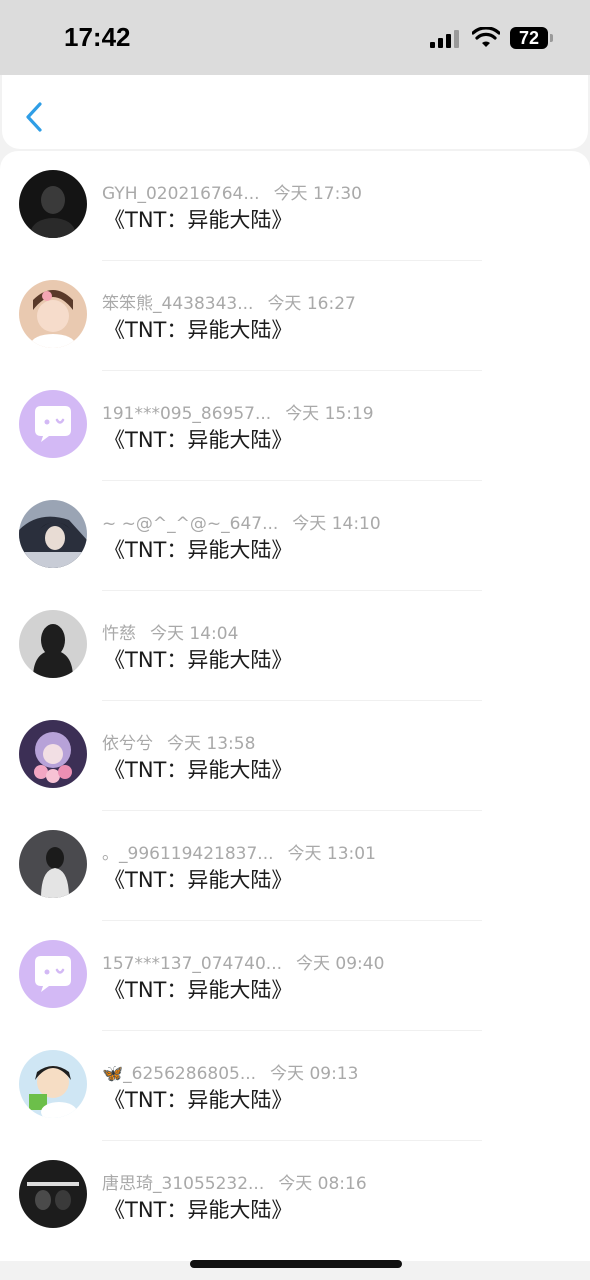  What do you see at coordinates (127, 744) in the screenshot?
I see `username: 依兮兮` at bounding box center [127, 744].